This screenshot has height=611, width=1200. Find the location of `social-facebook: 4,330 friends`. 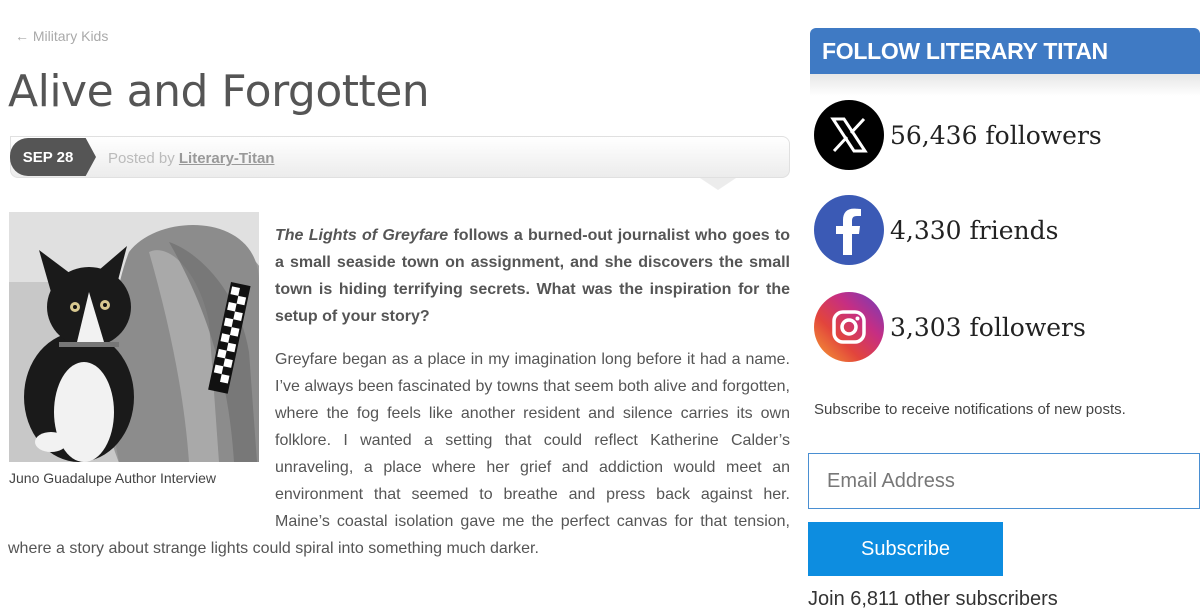

social-facebook: 4,330 friends is located at coordinates (936, 230).